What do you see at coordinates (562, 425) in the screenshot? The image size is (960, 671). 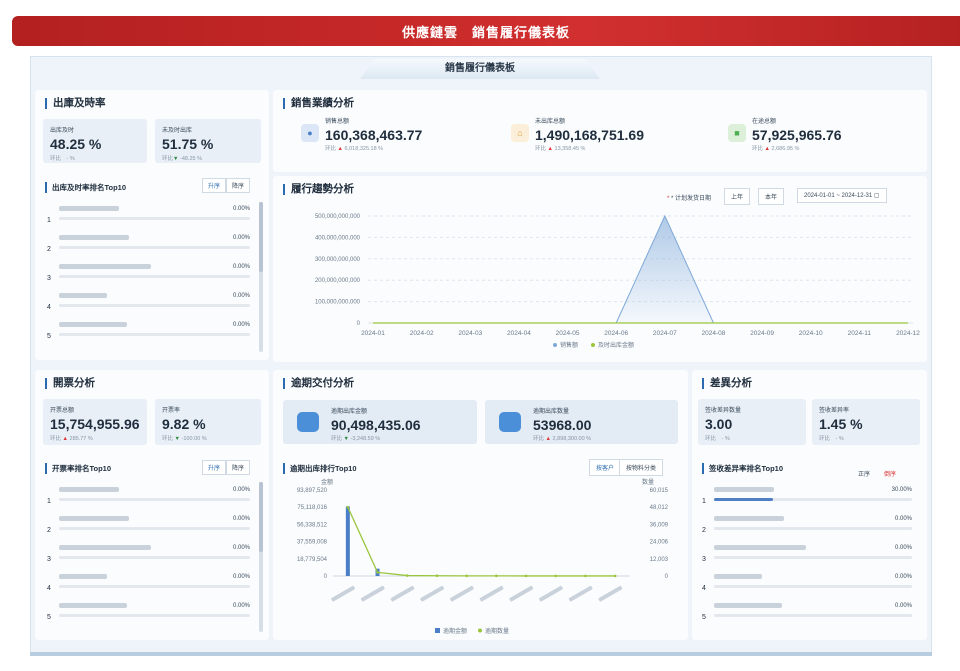 I see `kpi-value: 53968.00` at bounding box center [562, 425].